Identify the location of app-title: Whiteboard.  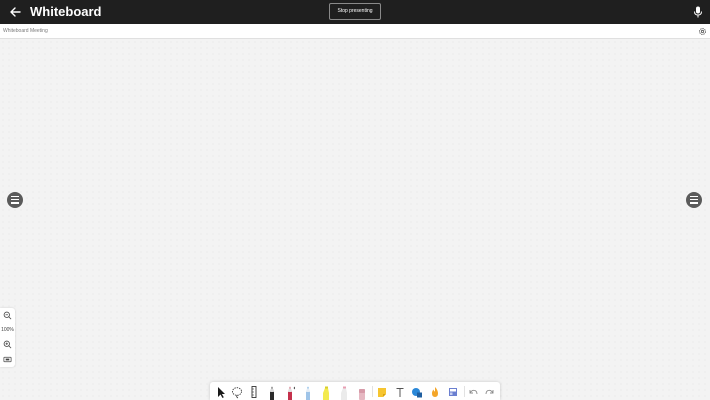
(66, 11).